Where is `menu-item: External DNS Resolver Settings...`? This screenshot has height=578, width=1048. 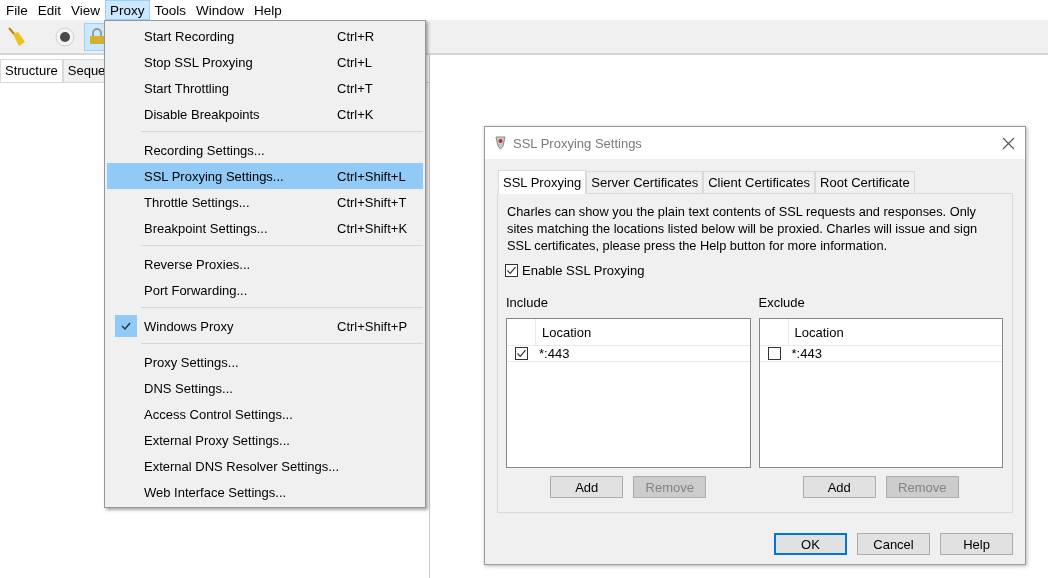 menu-item: External DNS Resolver Settings... is located at coordinates (265, 466).